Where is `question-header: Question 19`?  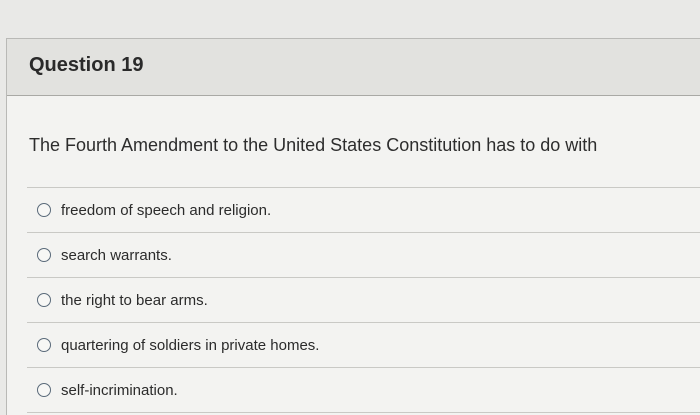
question-header: Question 19 is located at coordinates (353, 67).